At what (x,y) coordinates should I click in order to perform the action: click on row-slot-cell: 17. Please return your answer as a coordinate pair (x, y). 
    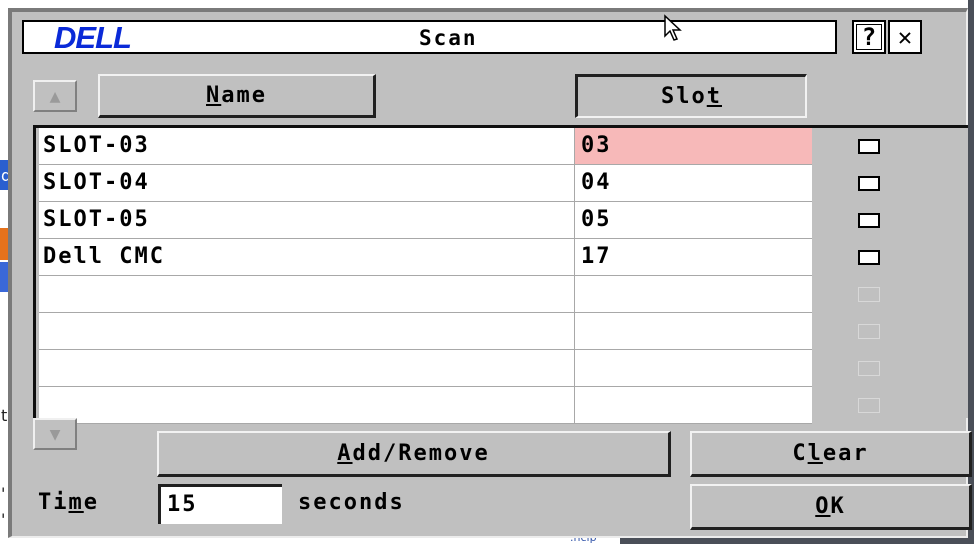
    Looking at the image, I should click on (693, 257).